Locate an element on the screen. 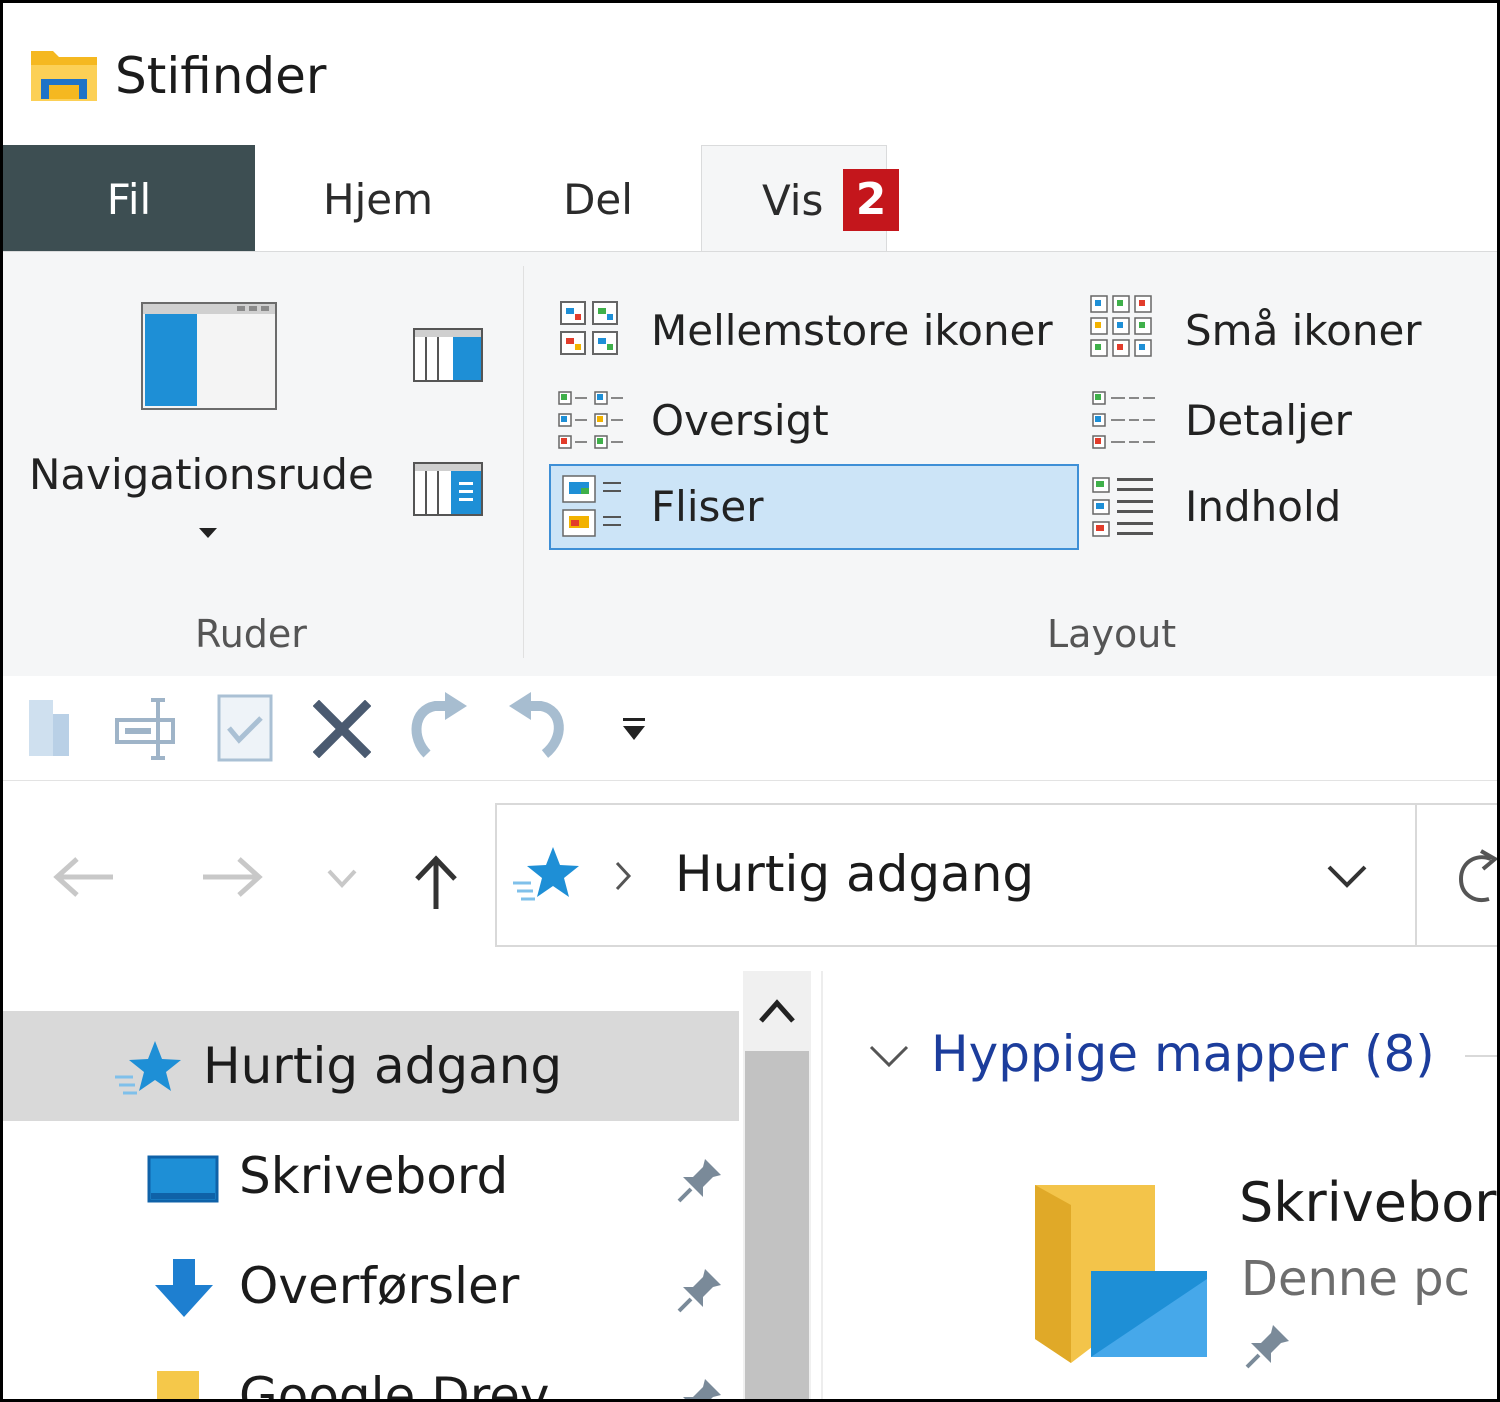 The image size is (1500, 1402). panes-group-label: Ruder is located at coordinates (251, 634).